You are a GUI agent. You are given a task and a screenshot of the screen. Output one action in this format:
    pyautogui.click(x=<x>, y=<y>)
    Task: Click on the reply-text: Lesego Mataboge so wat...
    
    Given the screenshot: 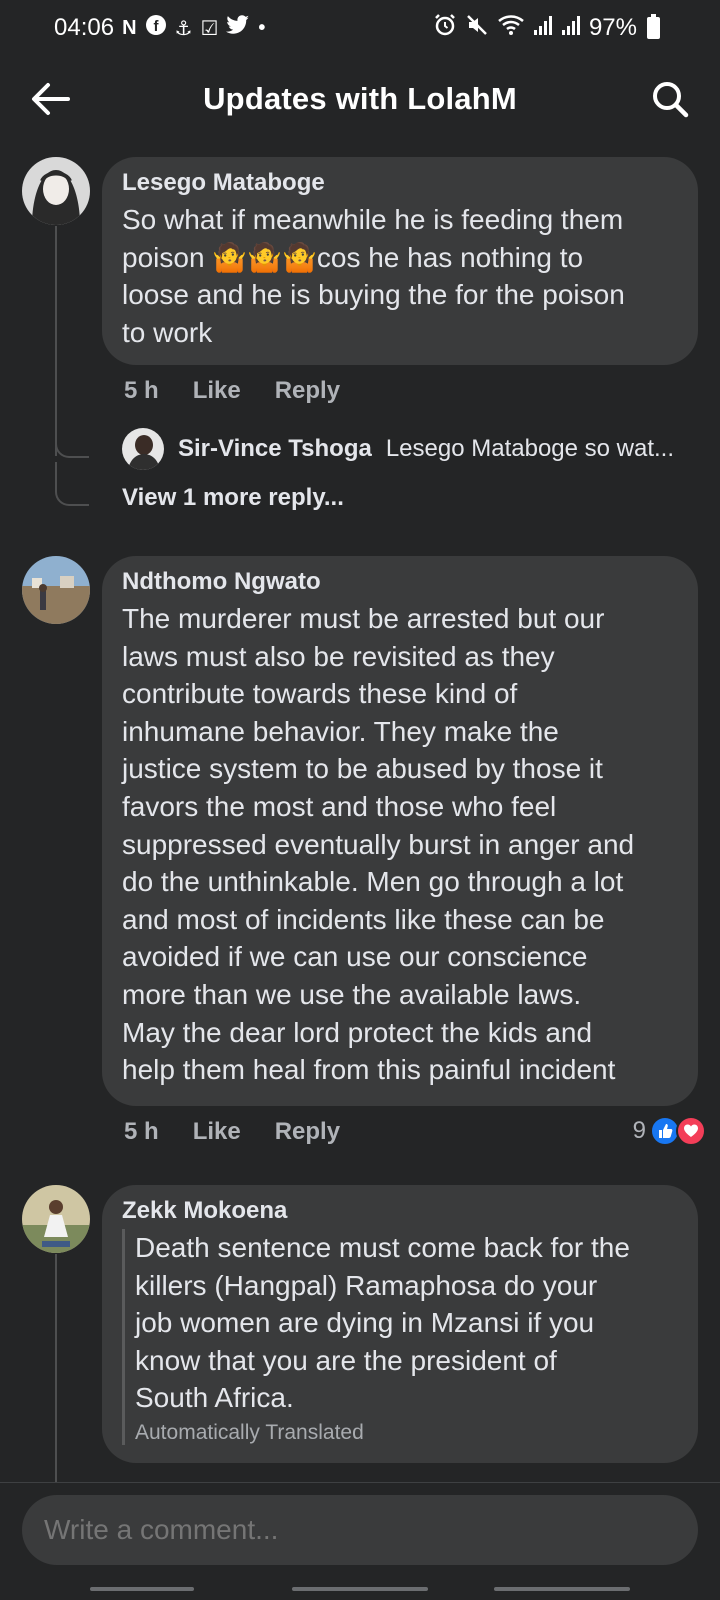 What is the action you would take?
    pyautogui.click(x=530, y=448)
    